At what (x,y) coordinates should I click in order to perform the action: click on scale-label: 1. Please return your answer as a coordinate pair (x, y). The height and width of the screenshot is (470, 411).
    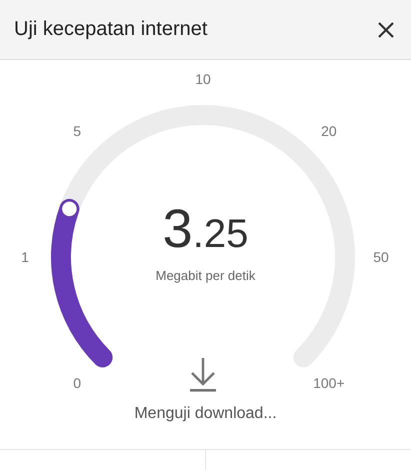
    Looking at the image, I should click on (25, 257).